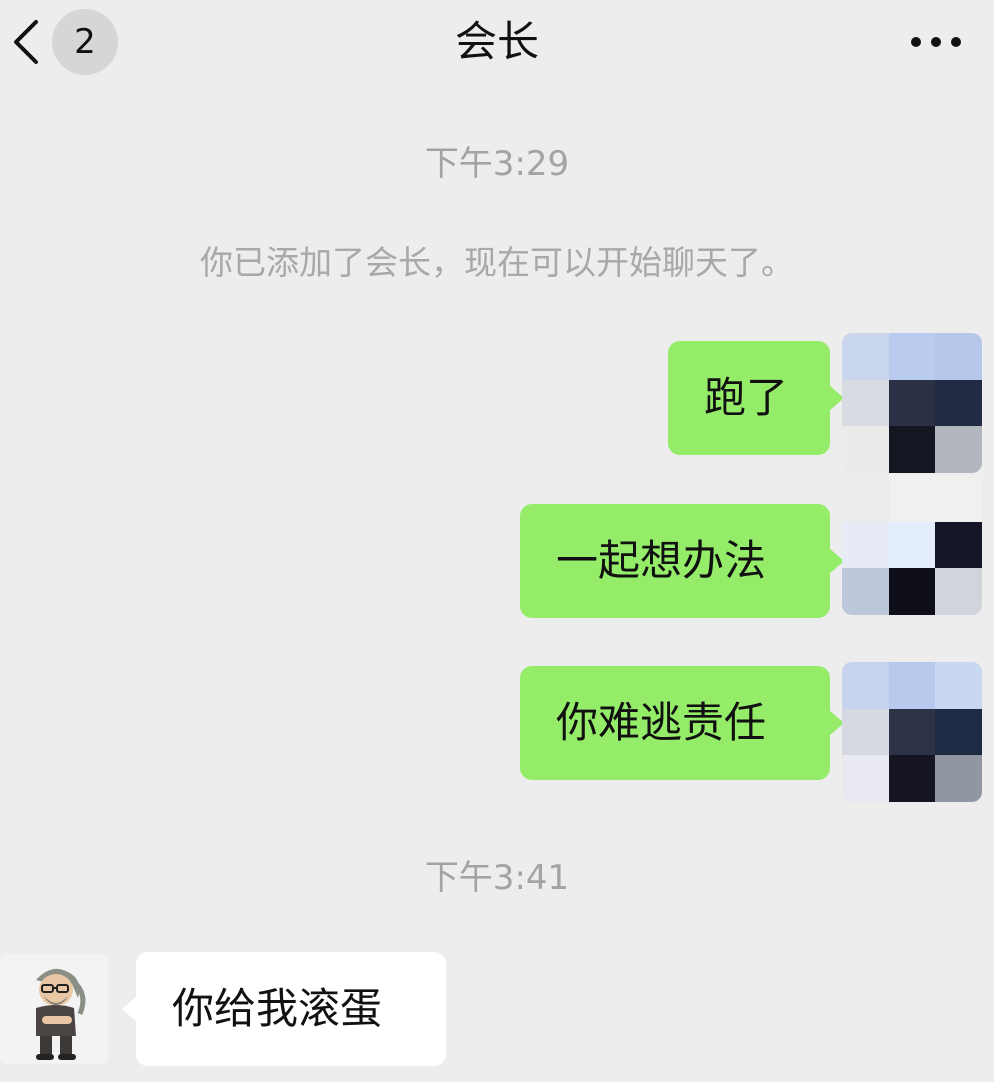 The width and height of the screenshot is (994, 1082). What do you see at coordinates (497, 262) in the screenshot?
I see `system-notice: 你已添加了会长，现在可以开始聊天了。` at bounding box center [497, 262].